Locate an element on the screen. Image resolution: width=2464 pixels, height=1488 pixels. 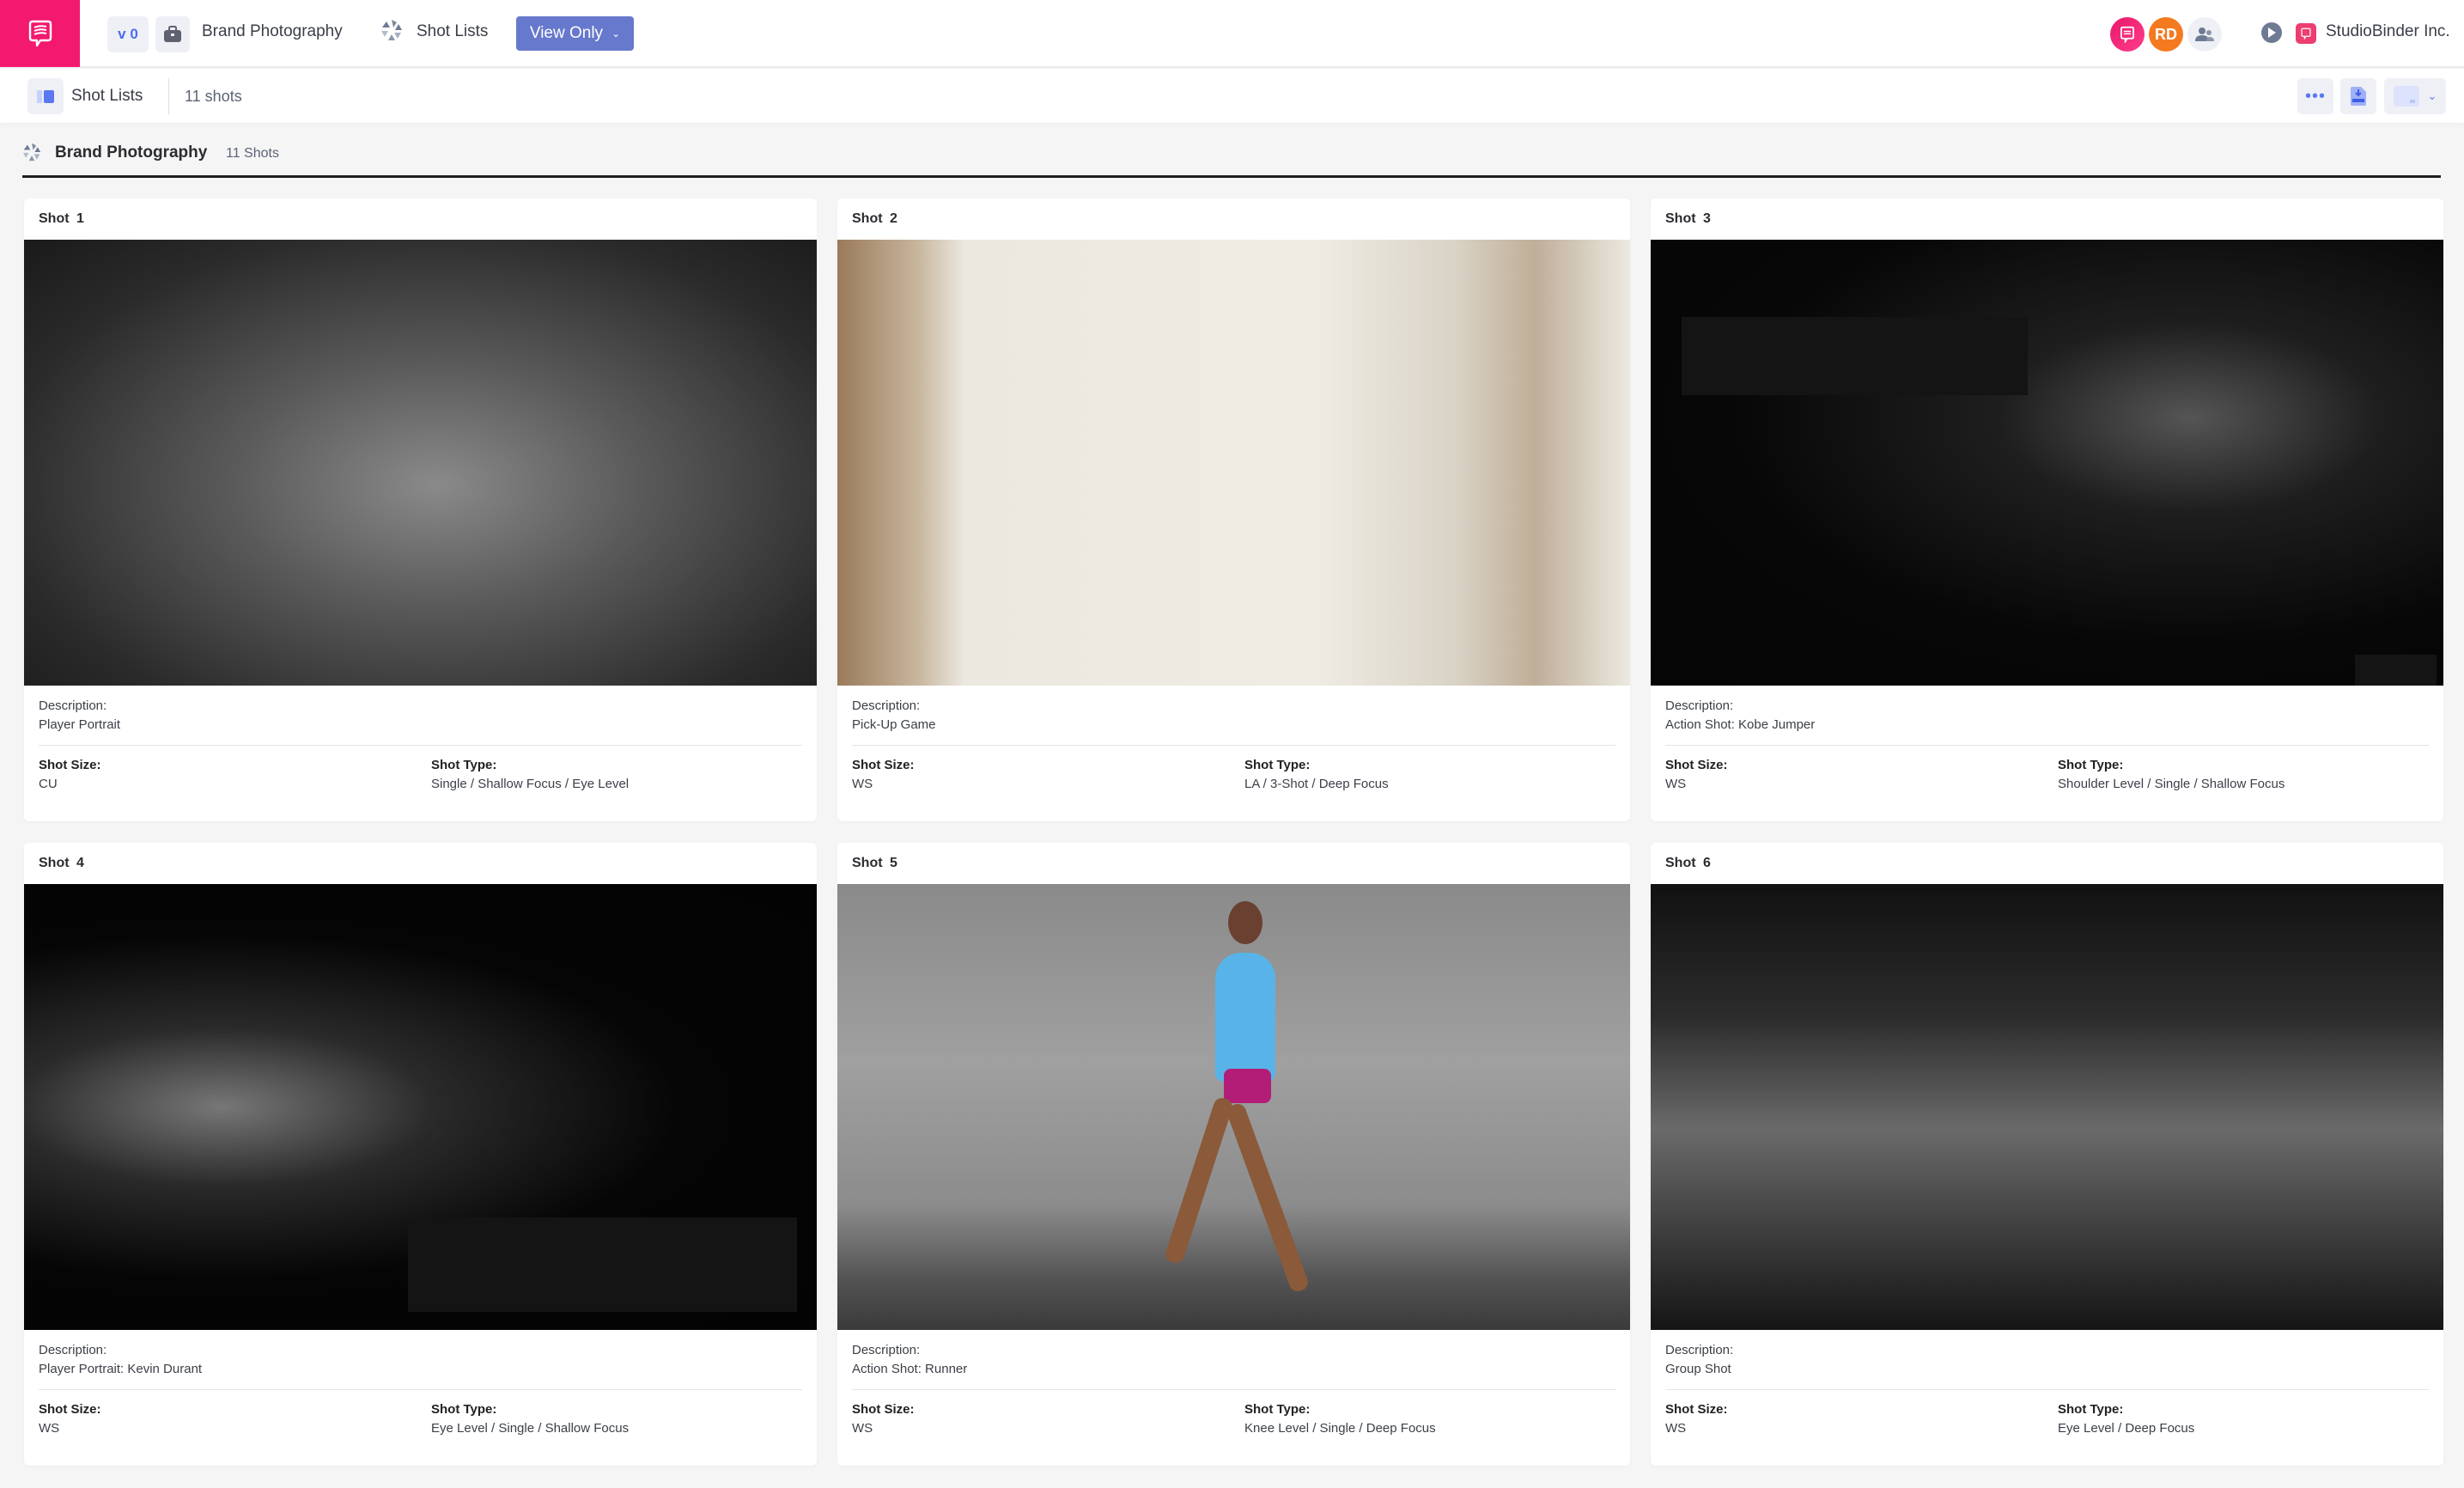
project-button is located at coordinates (172, 34).